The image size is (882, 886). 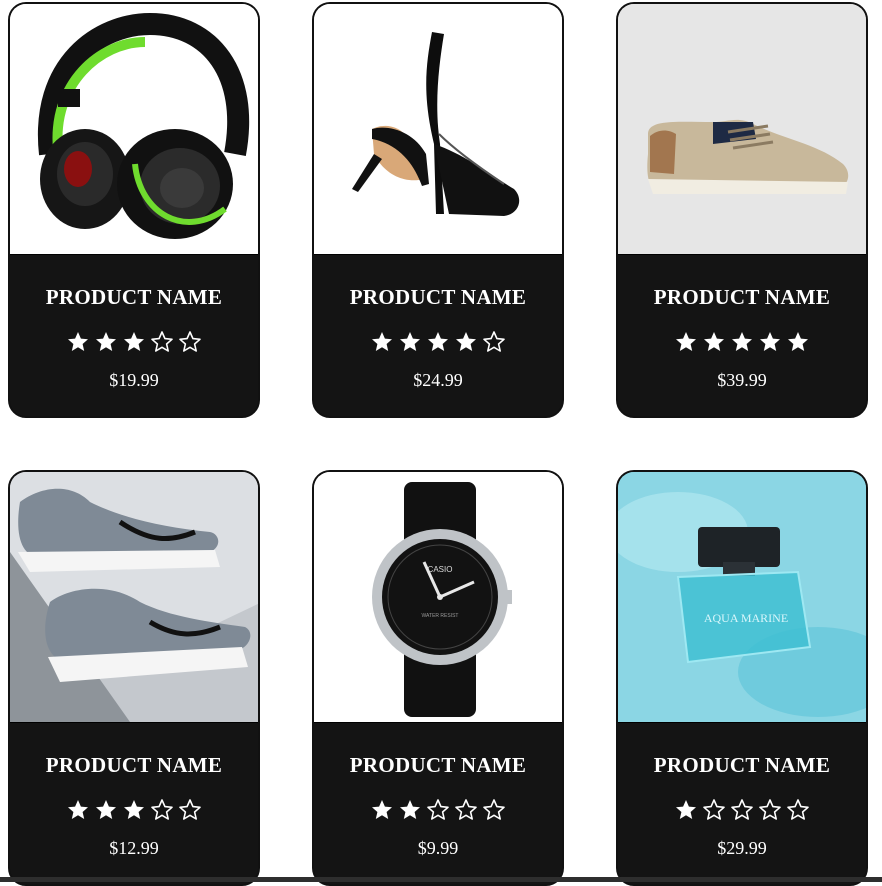 I want to click on casual-shoe-icon, so click(x=742, y=129).